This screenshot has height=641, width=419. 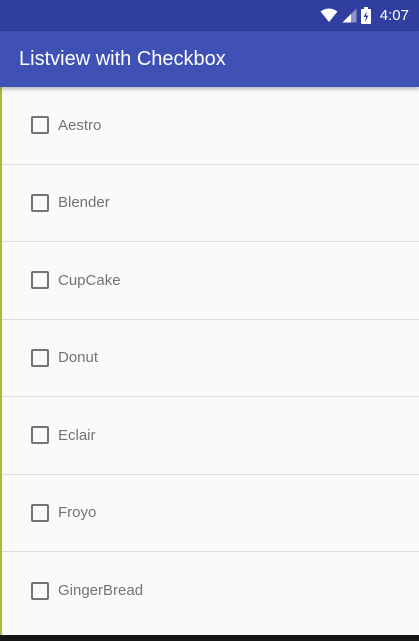 I want to click on bottom-edge, so click(x=209, y=638).